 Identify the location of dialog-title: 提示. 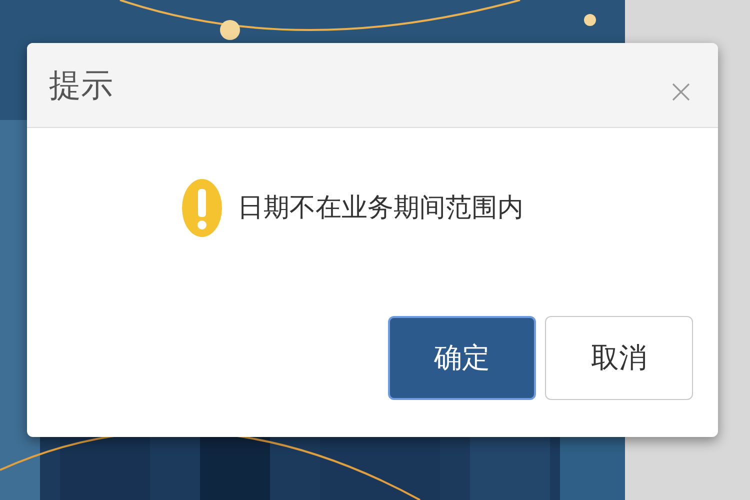
(81, 85).